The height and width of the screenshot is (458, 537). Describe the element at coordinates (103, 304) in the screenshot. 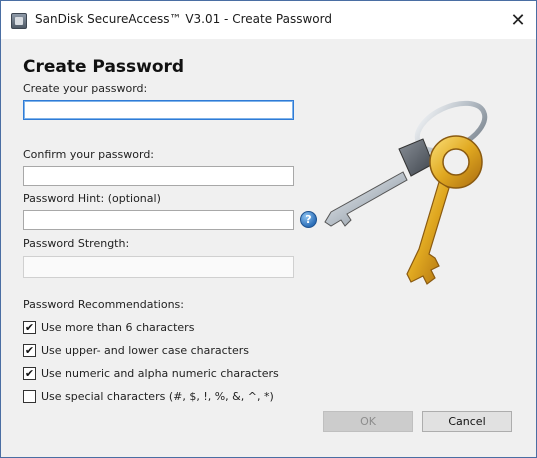

I see `recommendations-label: Password Recommendations:` at that location.